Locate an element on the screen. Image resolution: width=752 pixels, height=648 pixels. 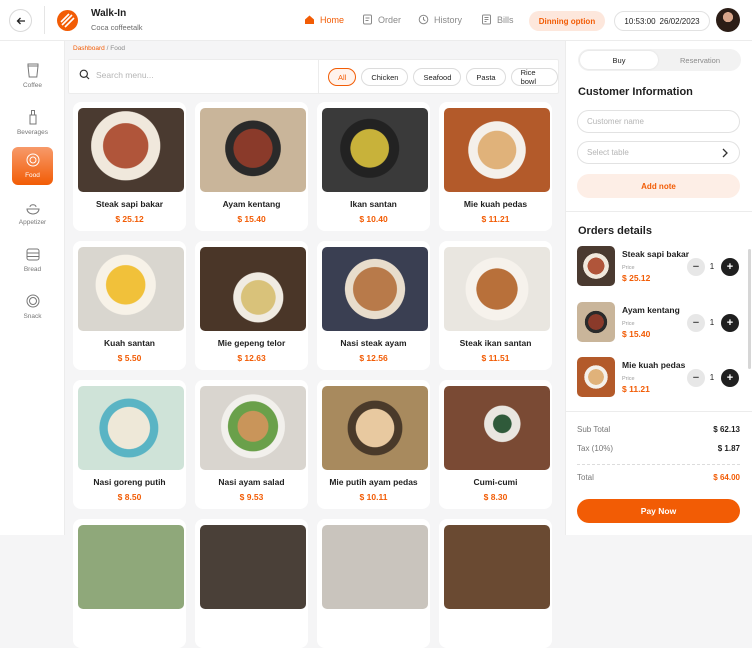
nav-history-label: History is located at coordinates (448, 19).